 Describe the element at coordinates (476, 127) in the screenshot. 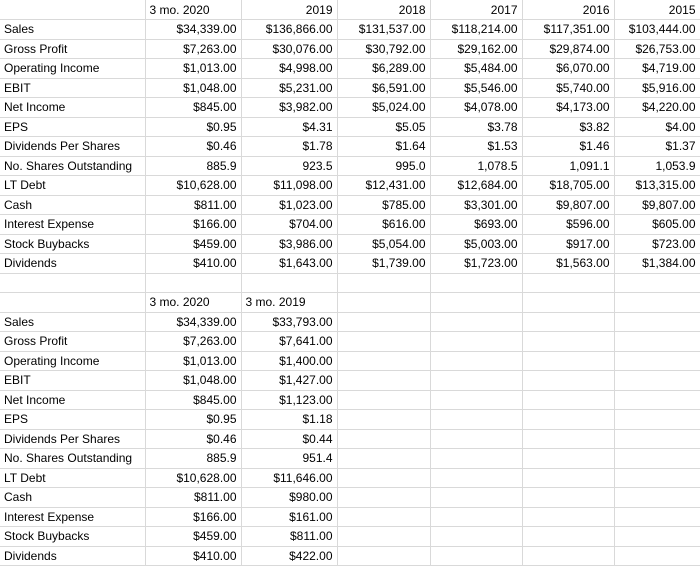

I see `data-cell: $3.78` at that location.